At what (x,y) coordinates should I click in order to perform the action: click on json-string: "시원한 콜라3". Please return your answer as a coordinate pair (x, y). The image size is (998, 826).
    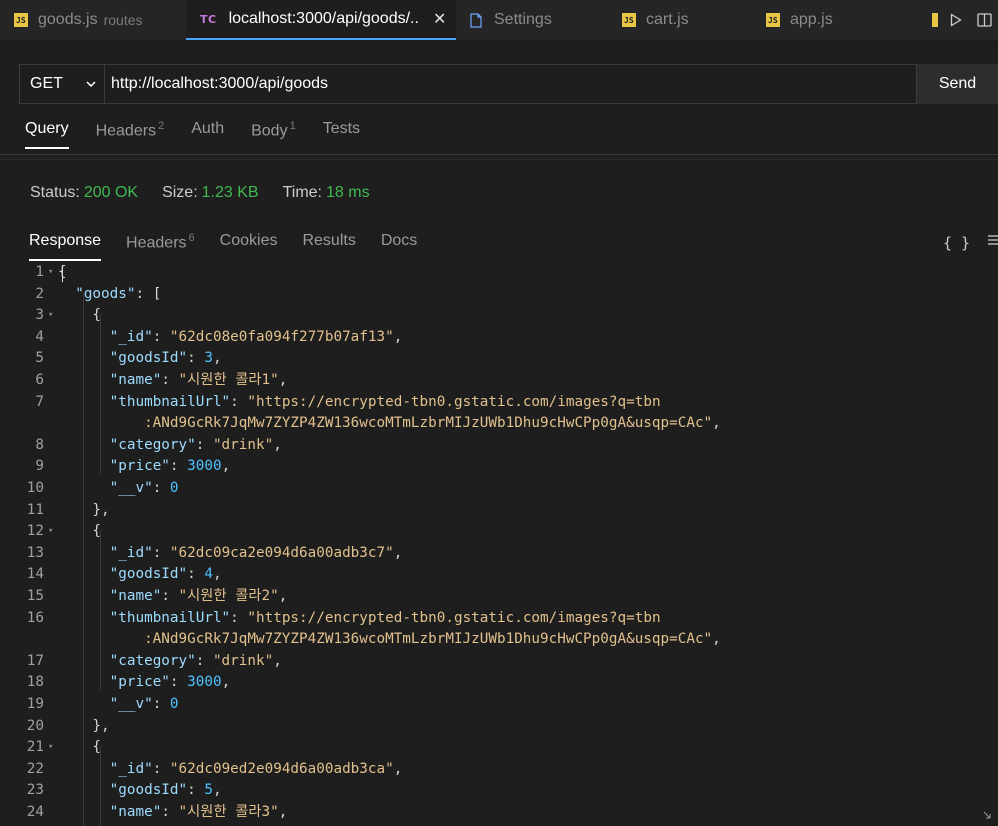
    Looking at the image, I should click on (228, 812).